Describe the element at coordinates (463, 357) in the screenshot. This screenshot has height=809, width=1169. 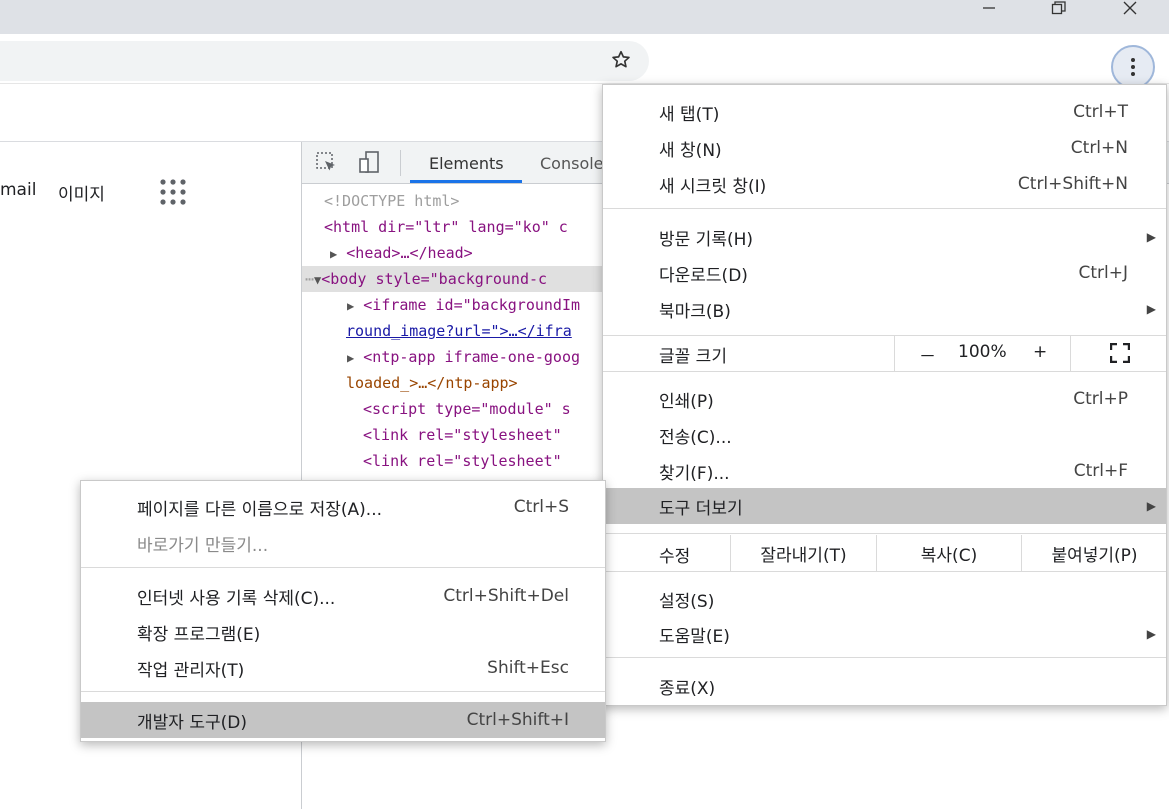
I see `dom-line: ▶ <ntp-app iframe-one-goog` at that location.